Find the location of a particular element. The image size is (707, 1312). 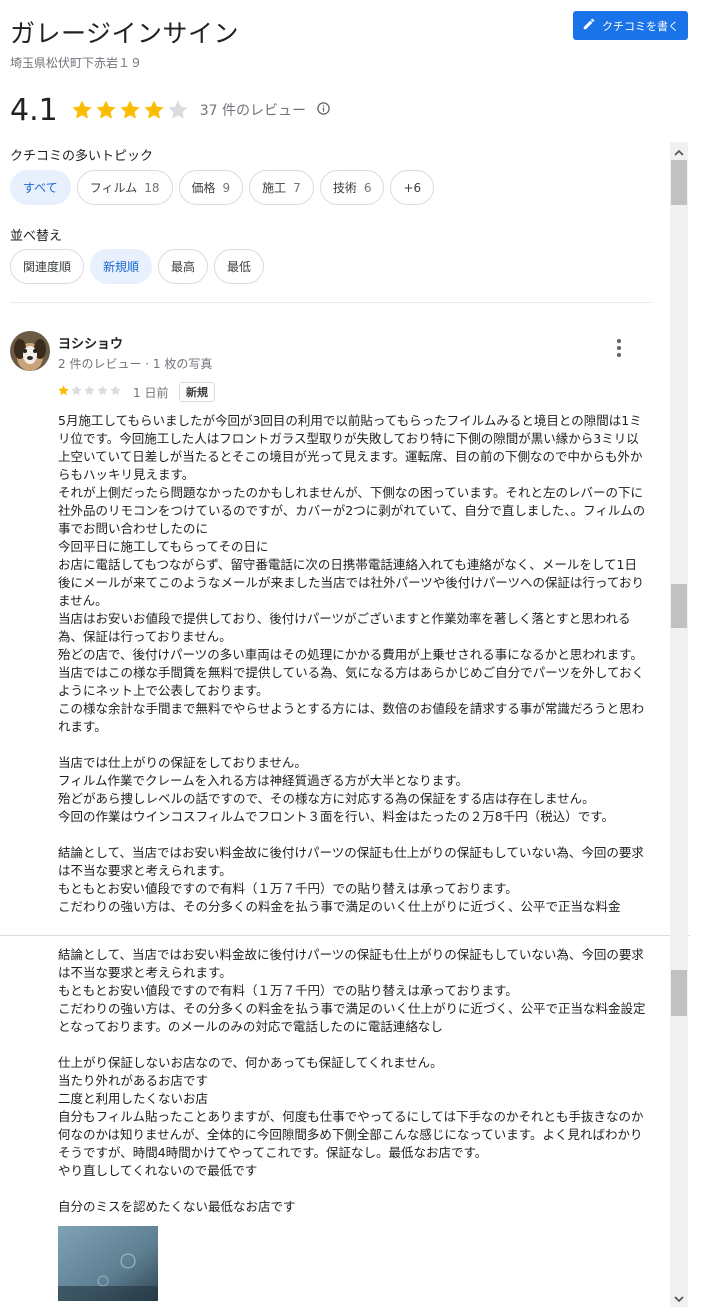

topic-chip-label: すべて is located at coordinates (40, 188).